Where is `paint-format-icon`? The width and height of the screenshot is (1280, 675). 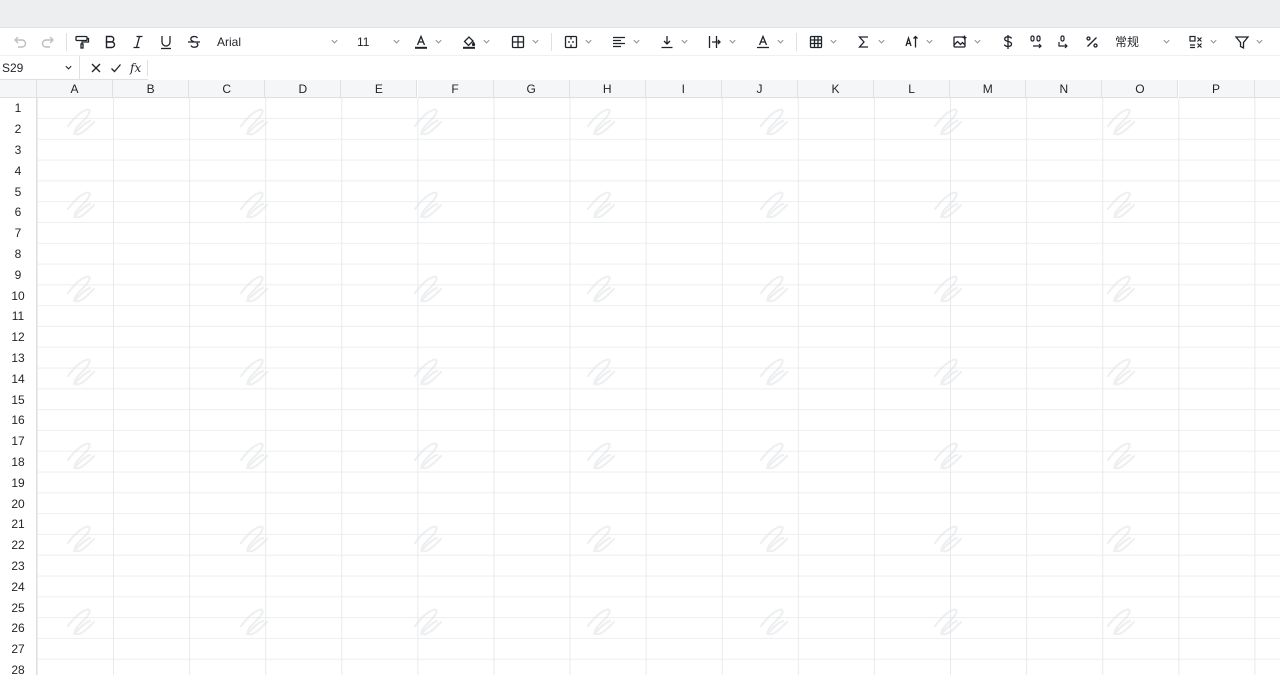
paint-format-icon is located at coordinates (82, 42).